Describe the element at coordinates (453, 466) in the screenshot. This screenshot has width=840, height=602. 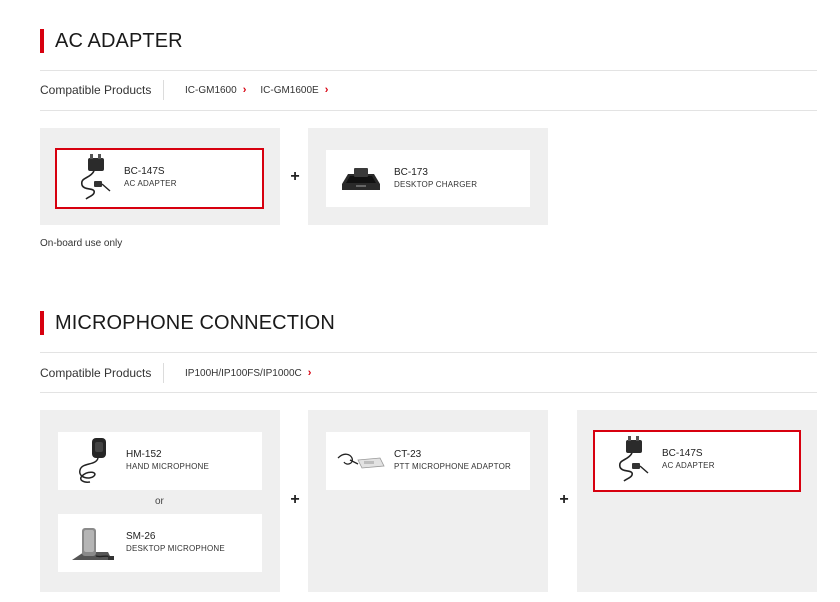
I see `product-description: PTT MICROPHONE ADAPTOR` at that location.